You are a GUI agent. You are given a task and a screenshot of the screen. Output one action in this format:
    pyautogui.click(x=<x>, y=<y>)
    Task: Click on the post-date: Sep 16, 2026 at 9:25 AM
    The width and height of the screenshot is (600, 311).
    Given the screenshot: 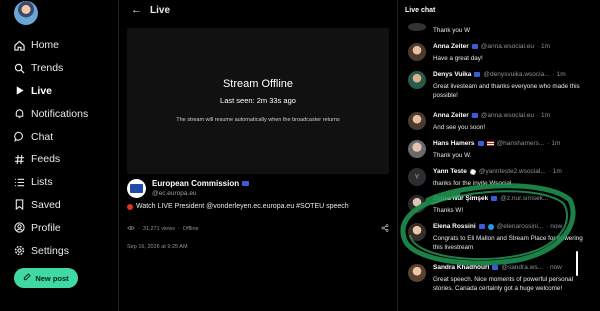 What is the action you would take?
    pyautogui.click(x=157, y=247)
    